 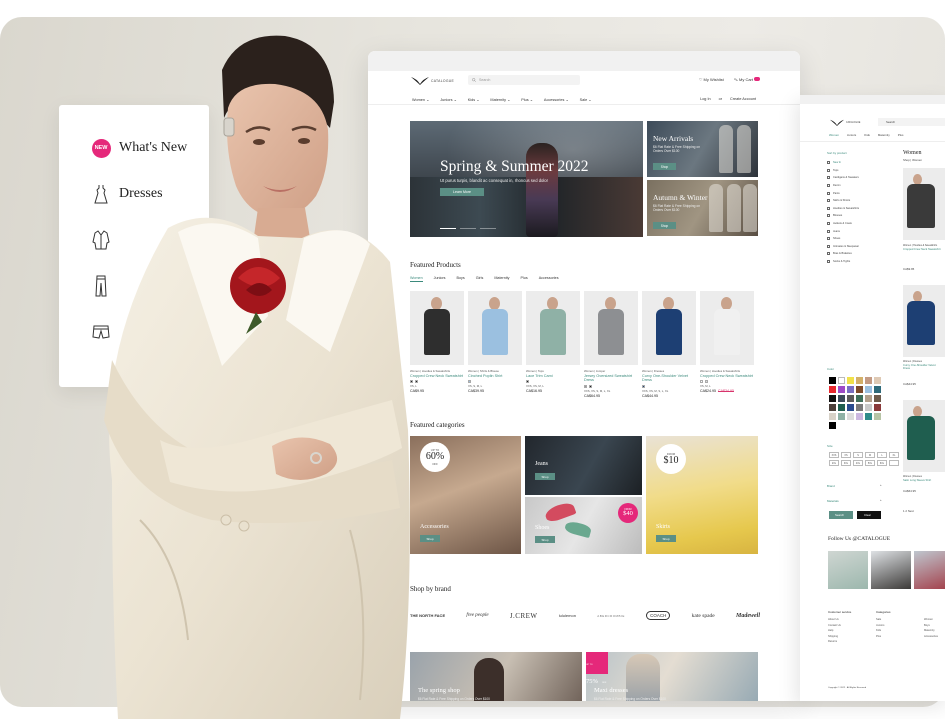 I want to click on listing-nav-item: Juniors, so click(x=851, y=135).